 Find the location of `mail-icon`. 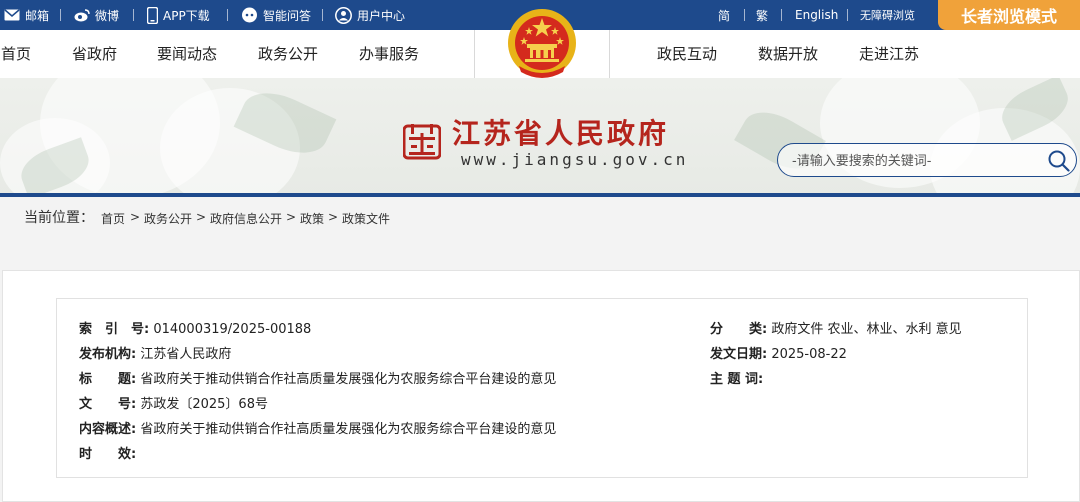

mail-icon is located at coordinates (12, 15).